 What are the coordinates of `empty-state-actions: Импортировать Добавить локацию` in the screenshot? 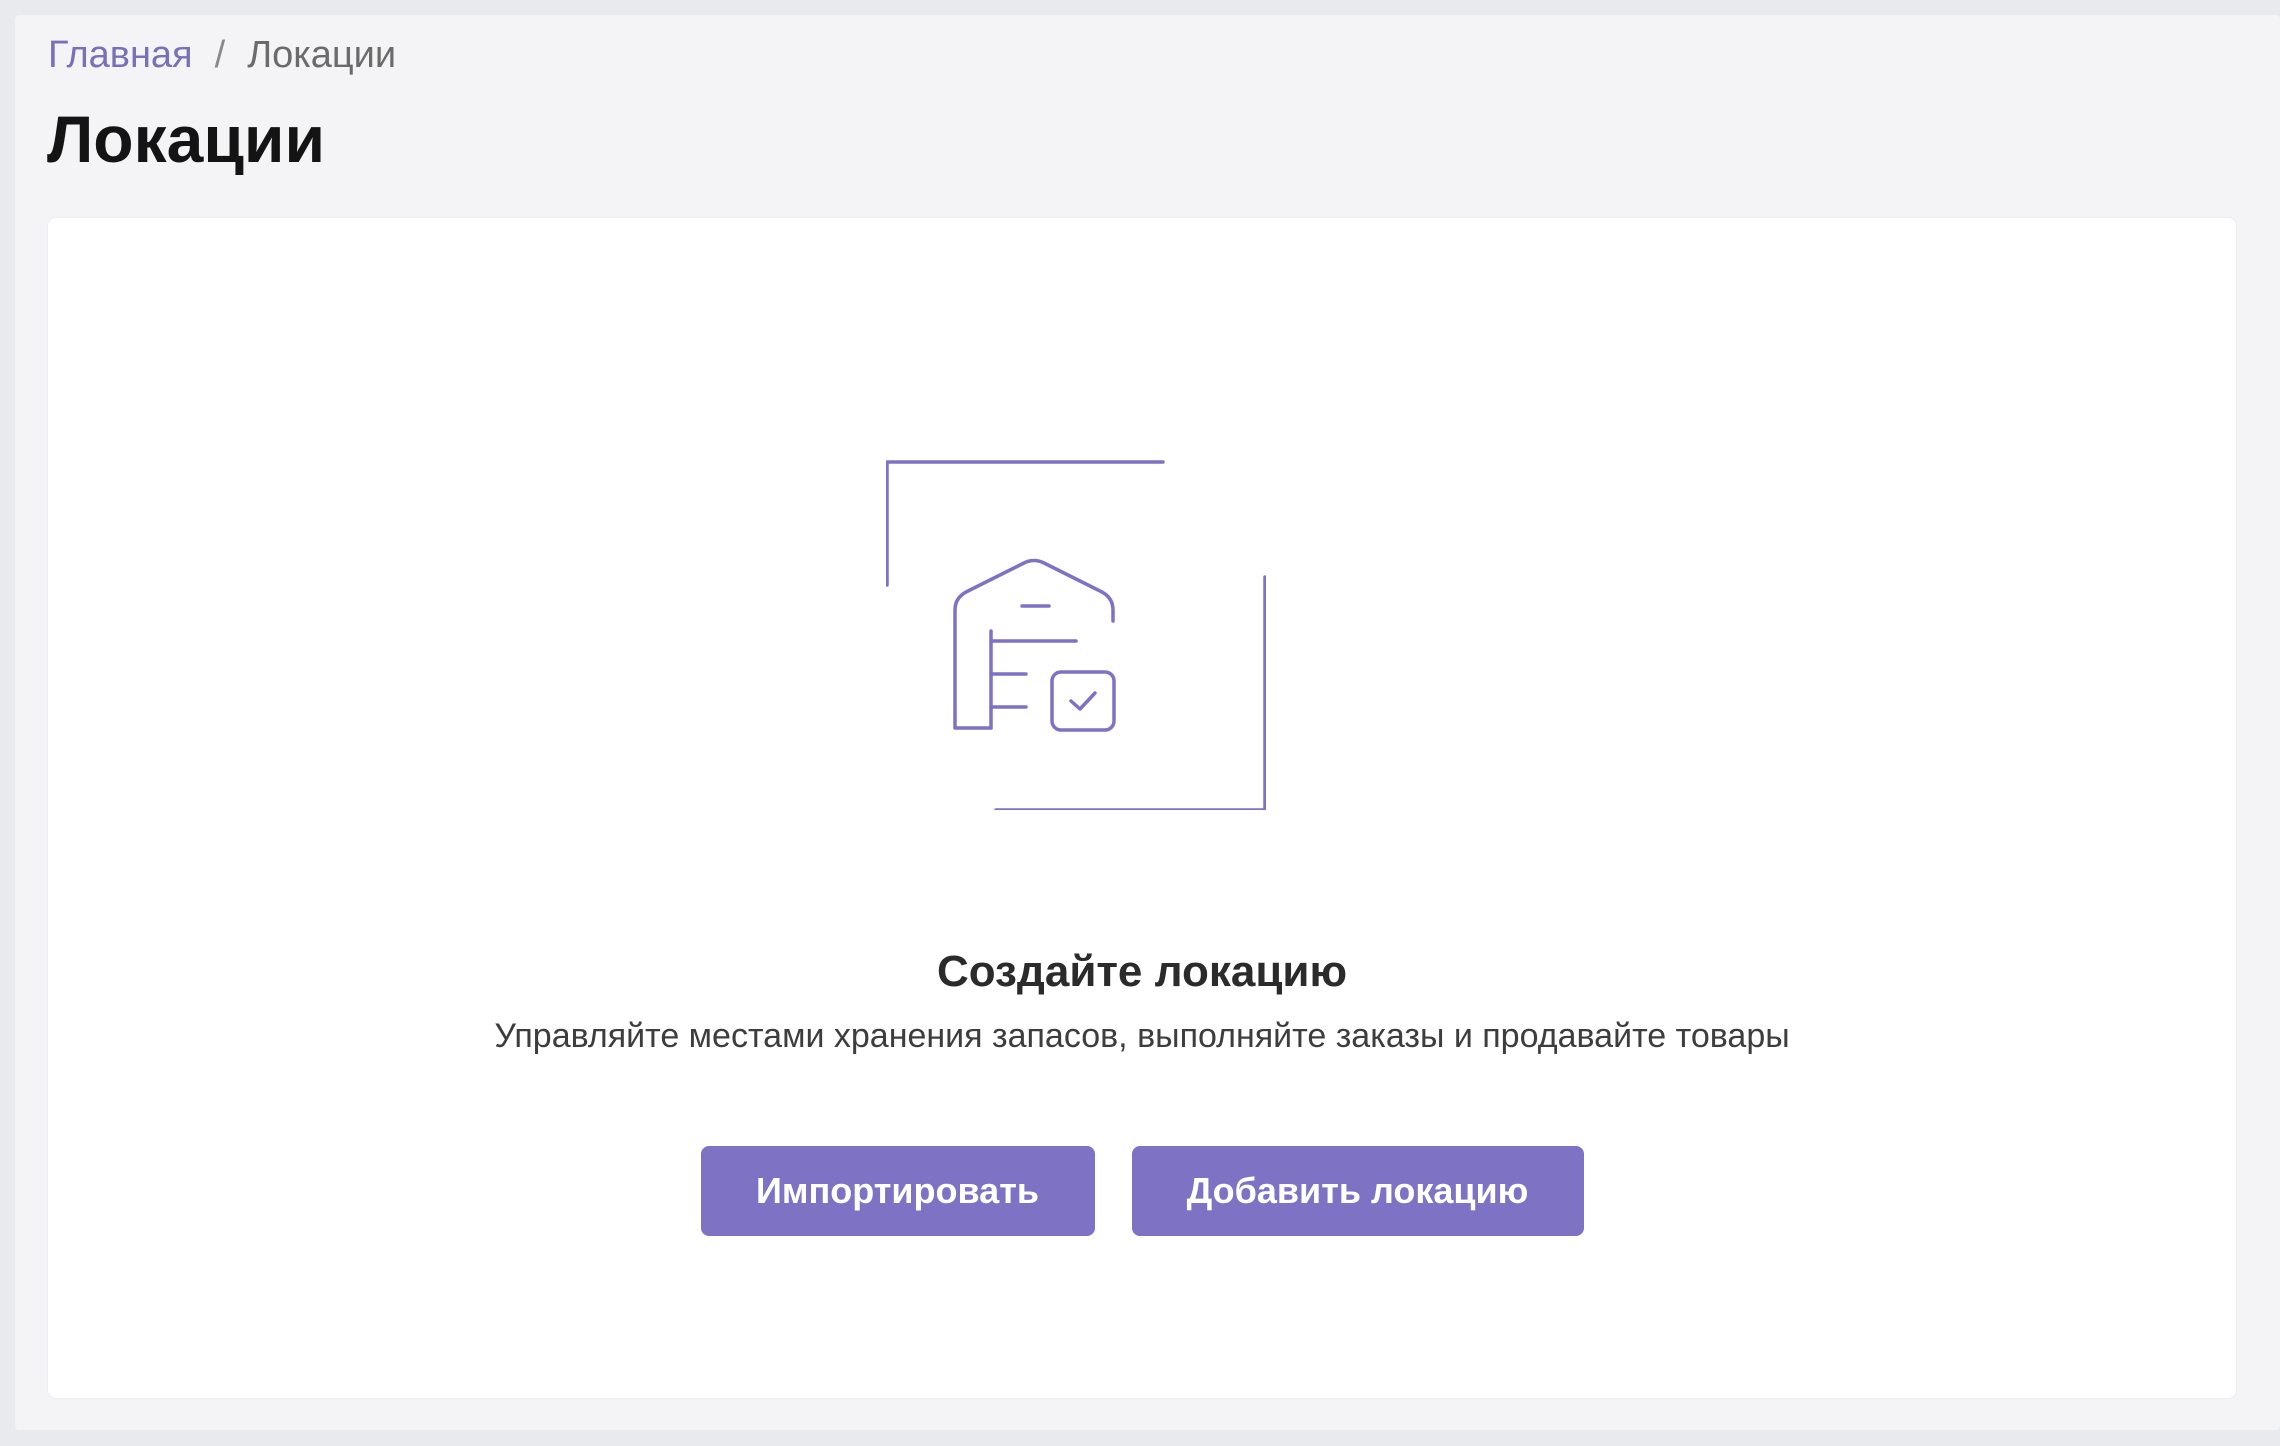 It's located at (1142, 1191).